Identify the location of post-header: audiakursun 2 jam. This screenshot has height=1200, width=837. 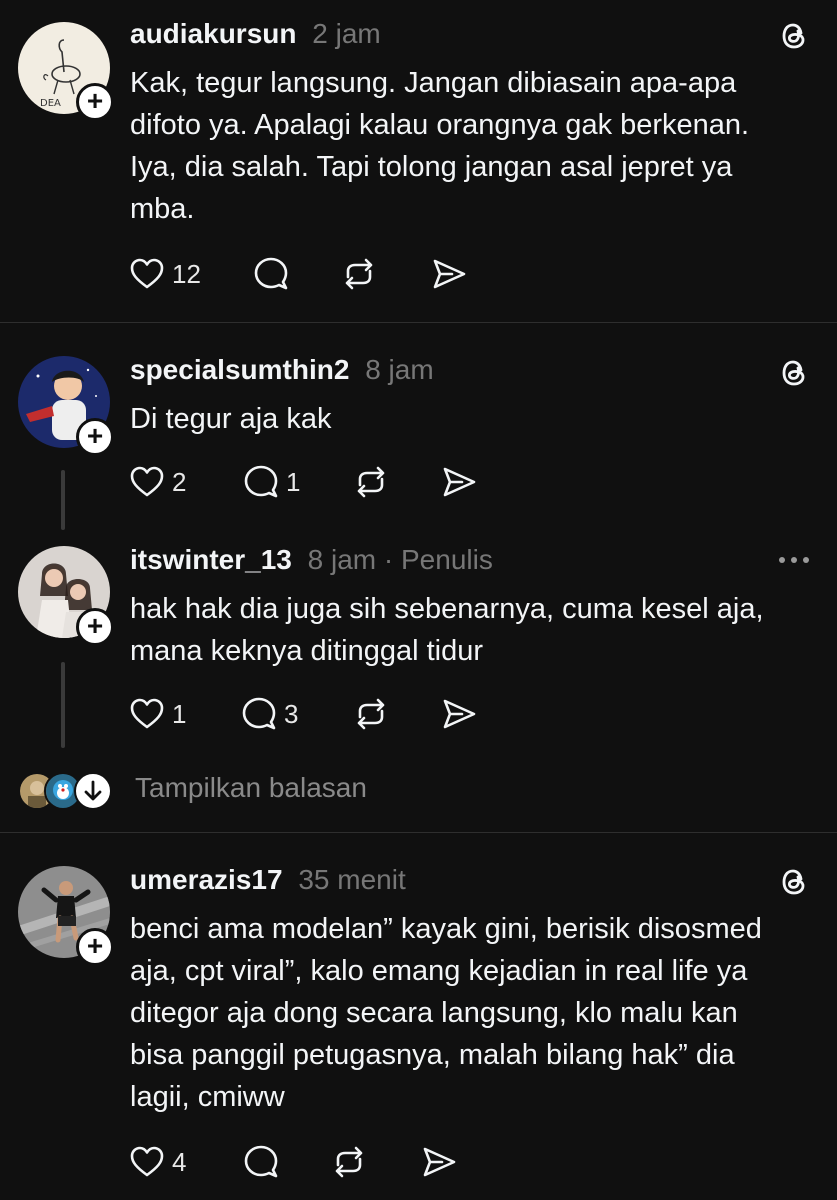
(255, 34).